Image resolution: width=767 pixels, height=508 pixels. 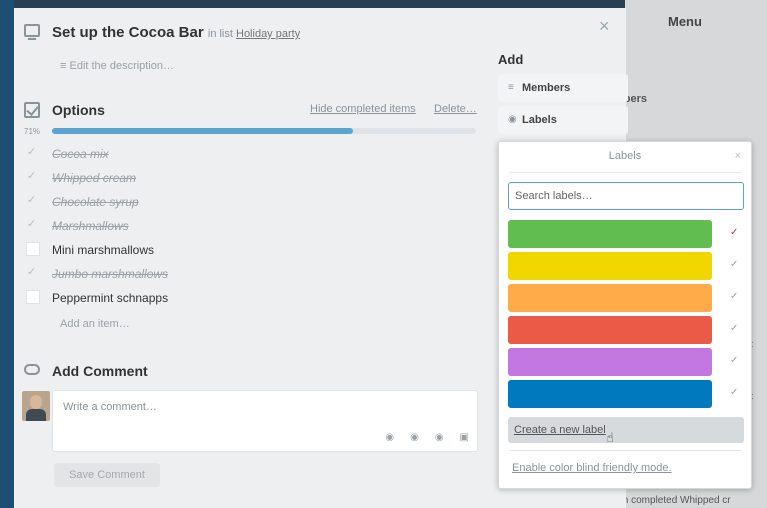 What do you see at coordinates (268, 34) in the screenshot?
I see `list-link: Holiday party` at bounding box center [268, 34].